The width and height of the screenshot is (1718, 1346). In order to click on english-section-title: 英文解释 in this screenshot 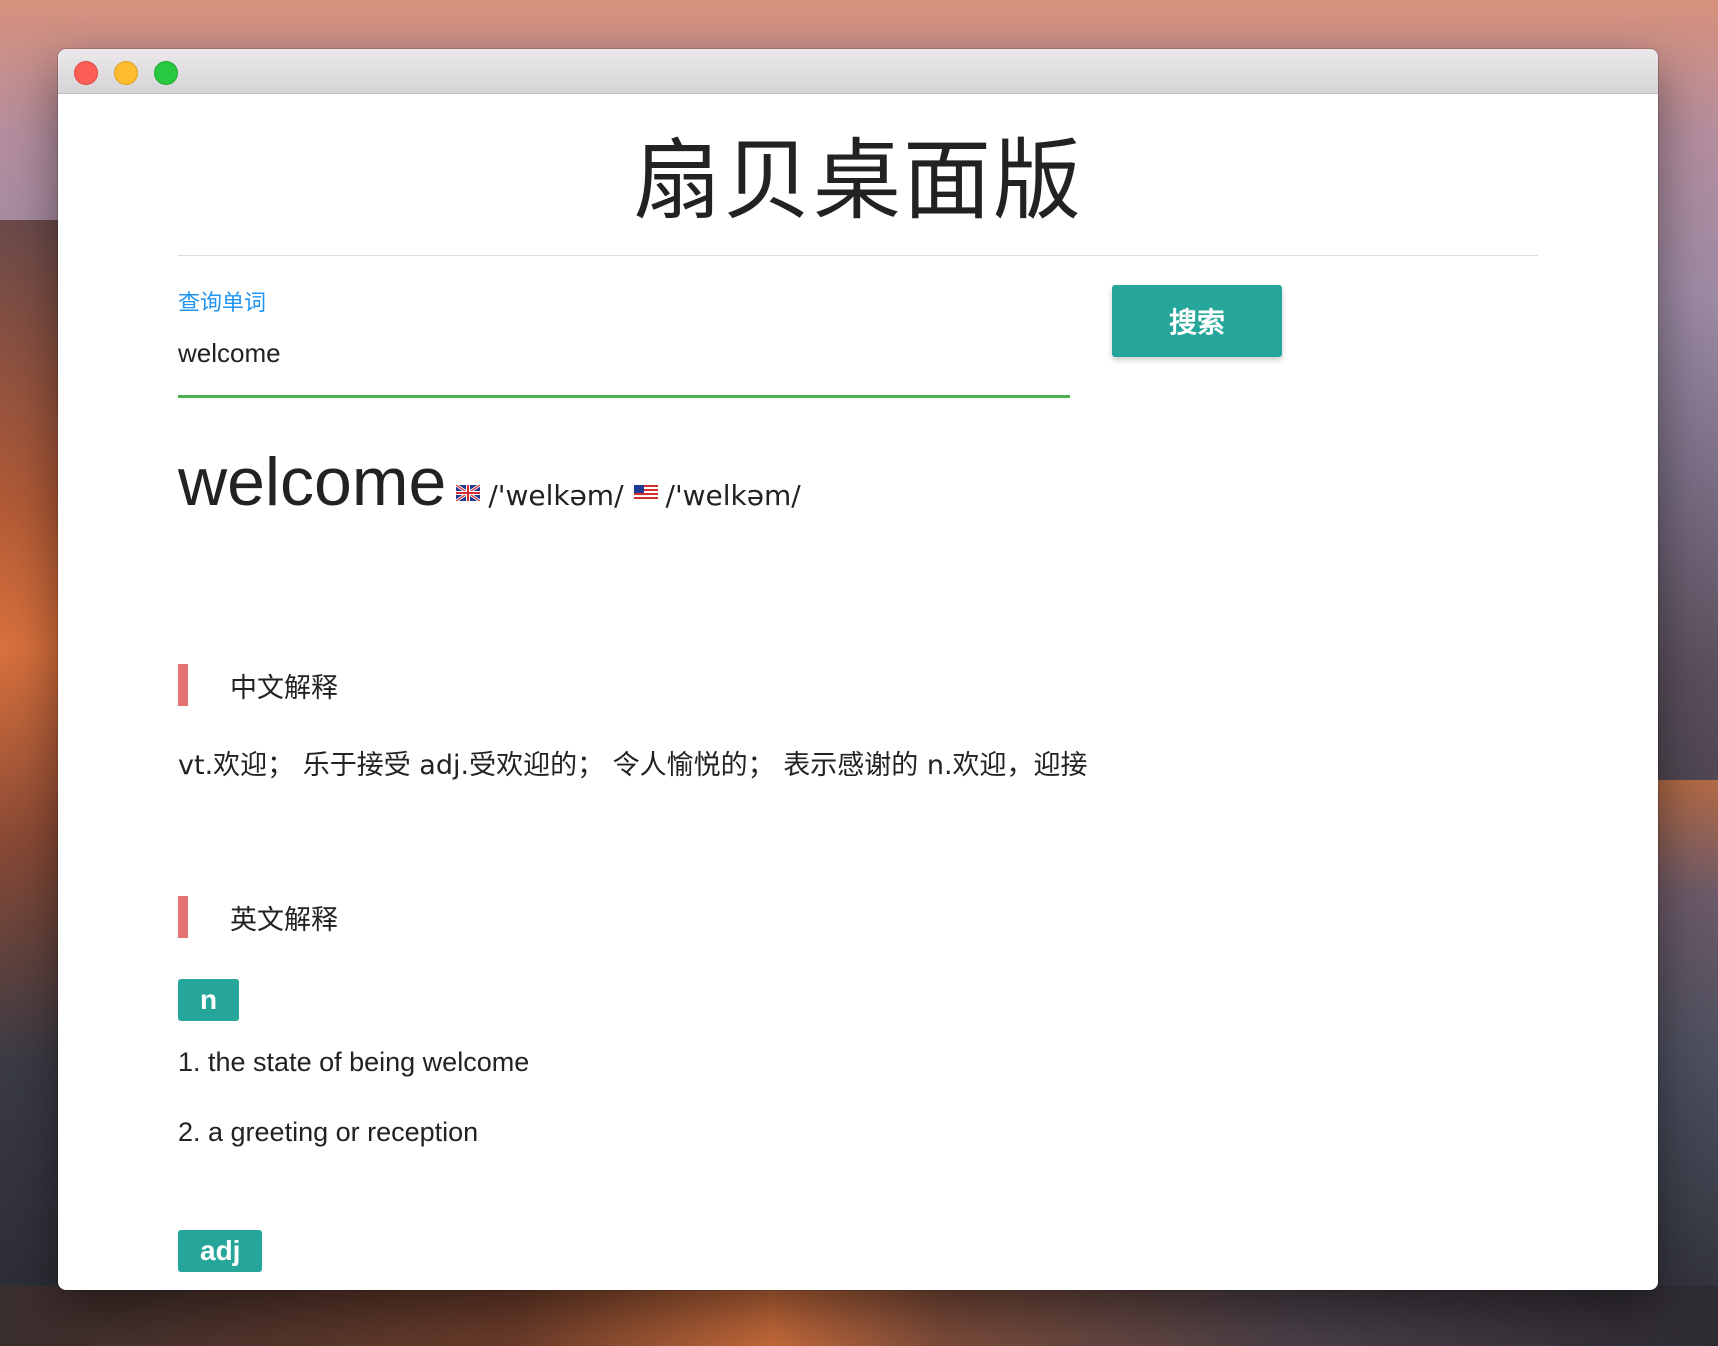, I will do `click(284, 920)`.